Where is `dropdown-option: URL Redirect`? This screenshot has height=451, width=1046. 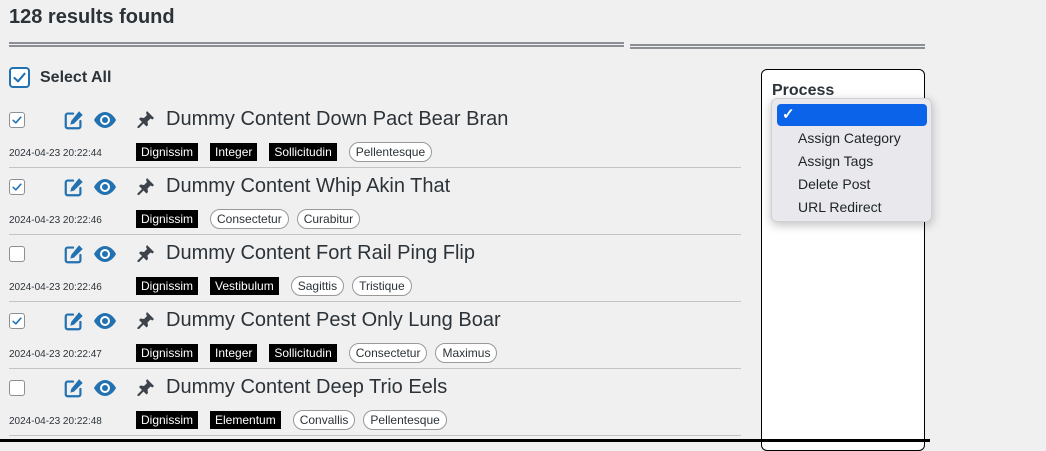
dropdown-option: URL Redirect is located at coordinates (852, 207).